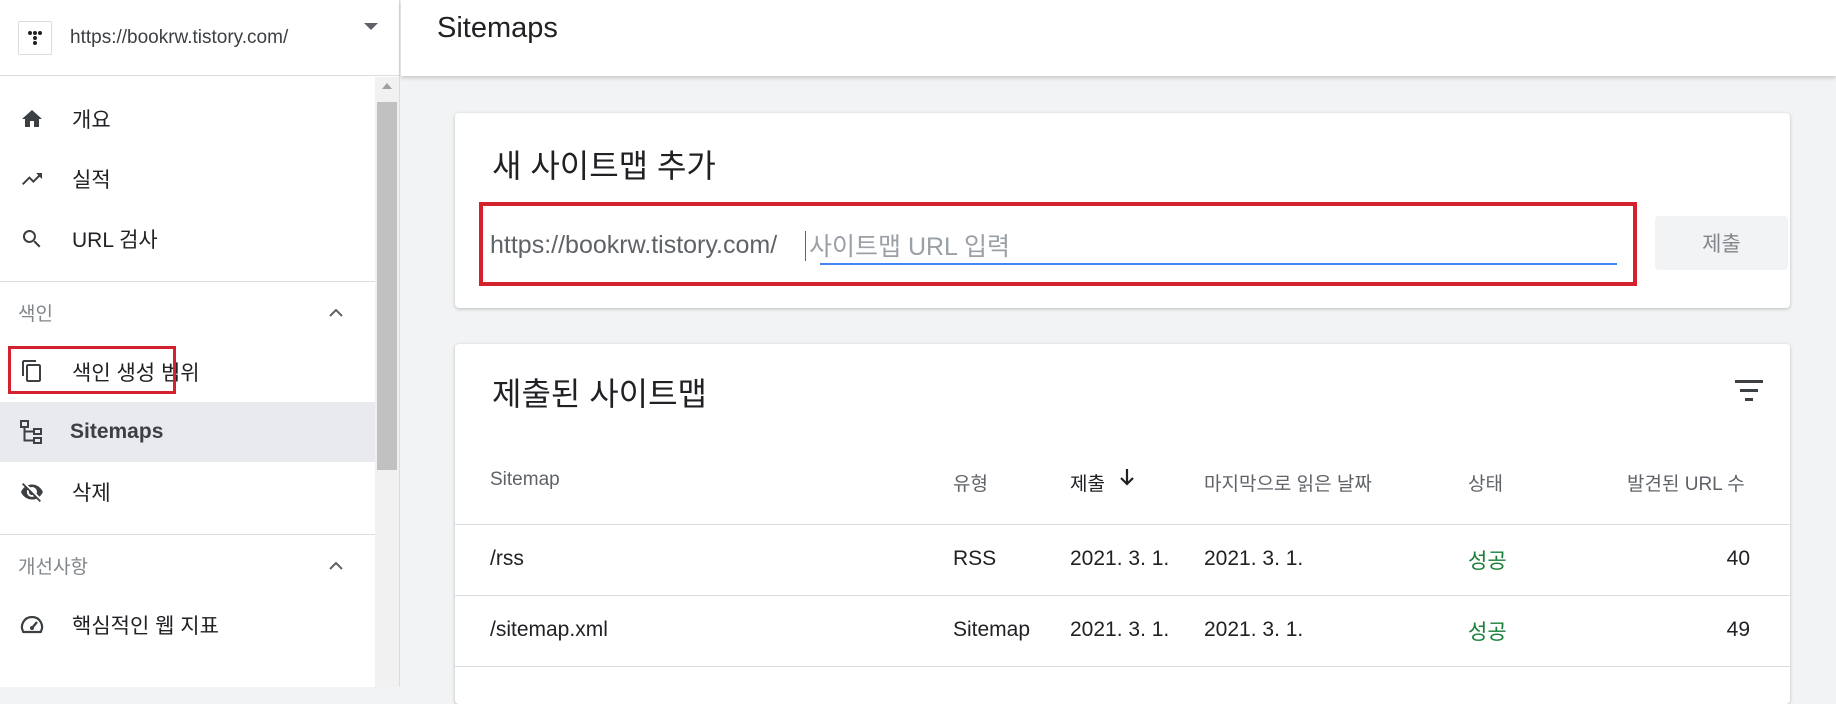 The height and width of the screenshot is (704, 1836). I want to click on column-header-sitemap: Sitemap, so click(525, 480).